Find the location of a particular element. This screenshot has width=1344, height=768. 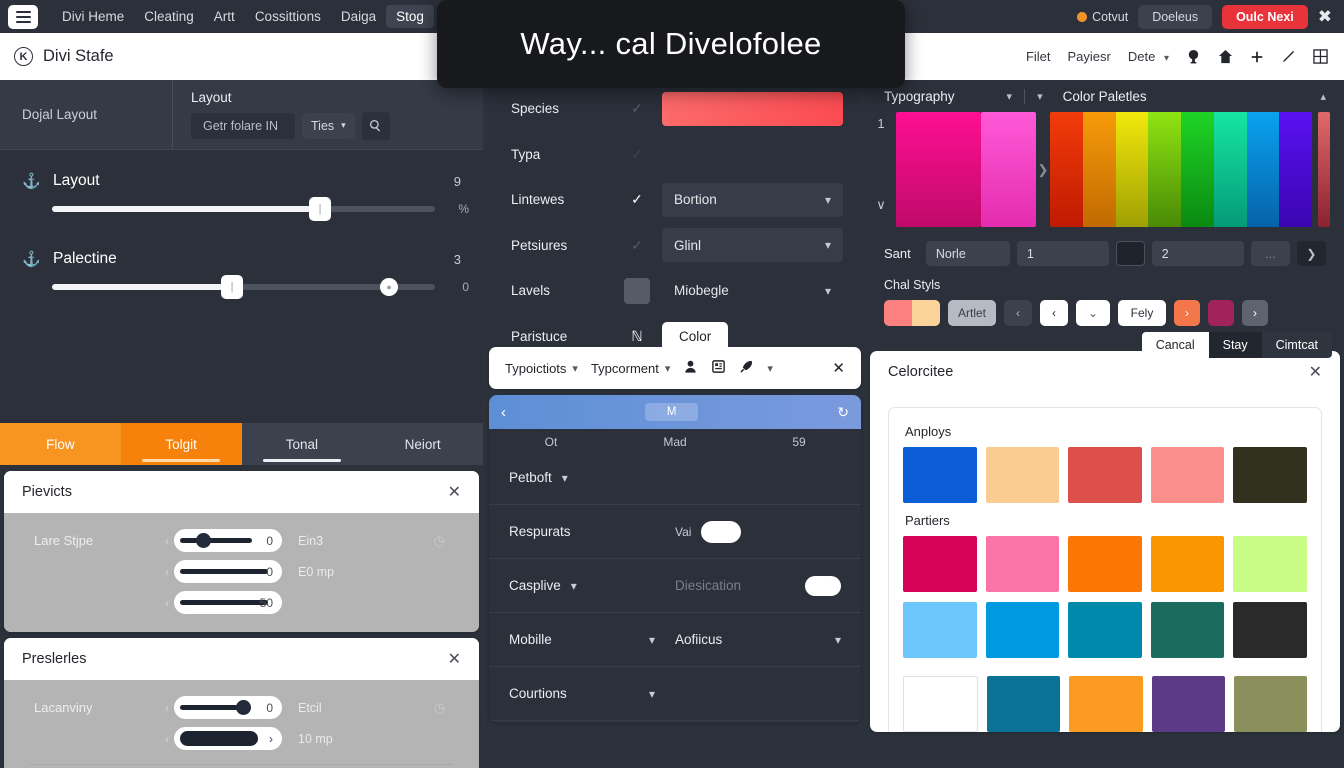

subheader-link-payiesr: Payiesr is located at coordinates (1089, 56).